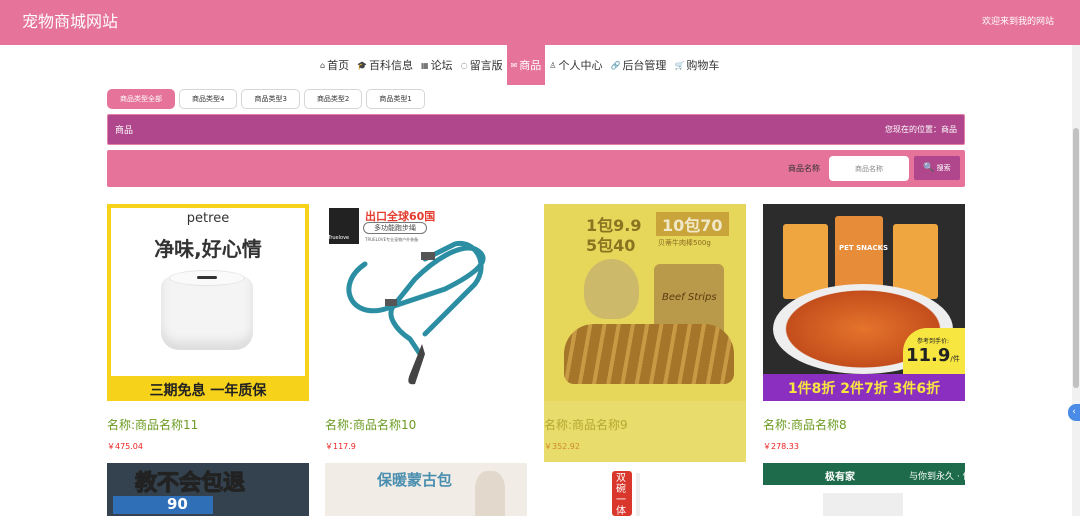 This screenshot has height=516, width=1080. I want to click on product-price: ￥117.9, so click(340, 446).